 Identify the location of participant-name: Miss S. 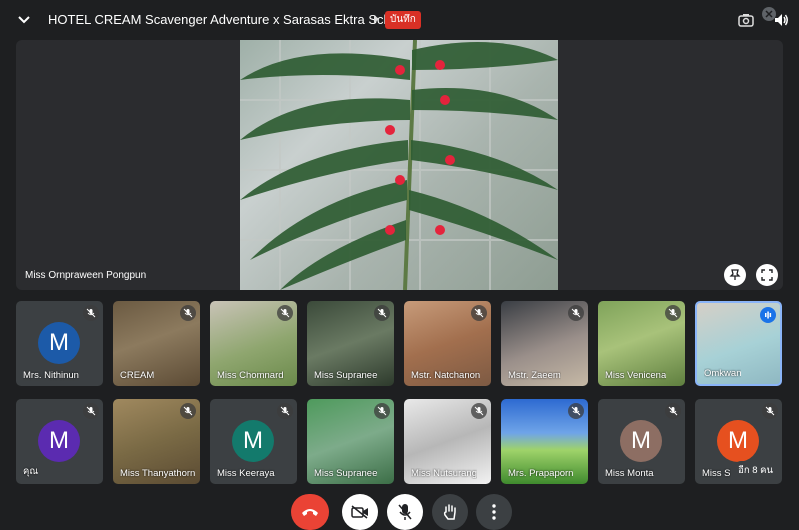
(716, 473).